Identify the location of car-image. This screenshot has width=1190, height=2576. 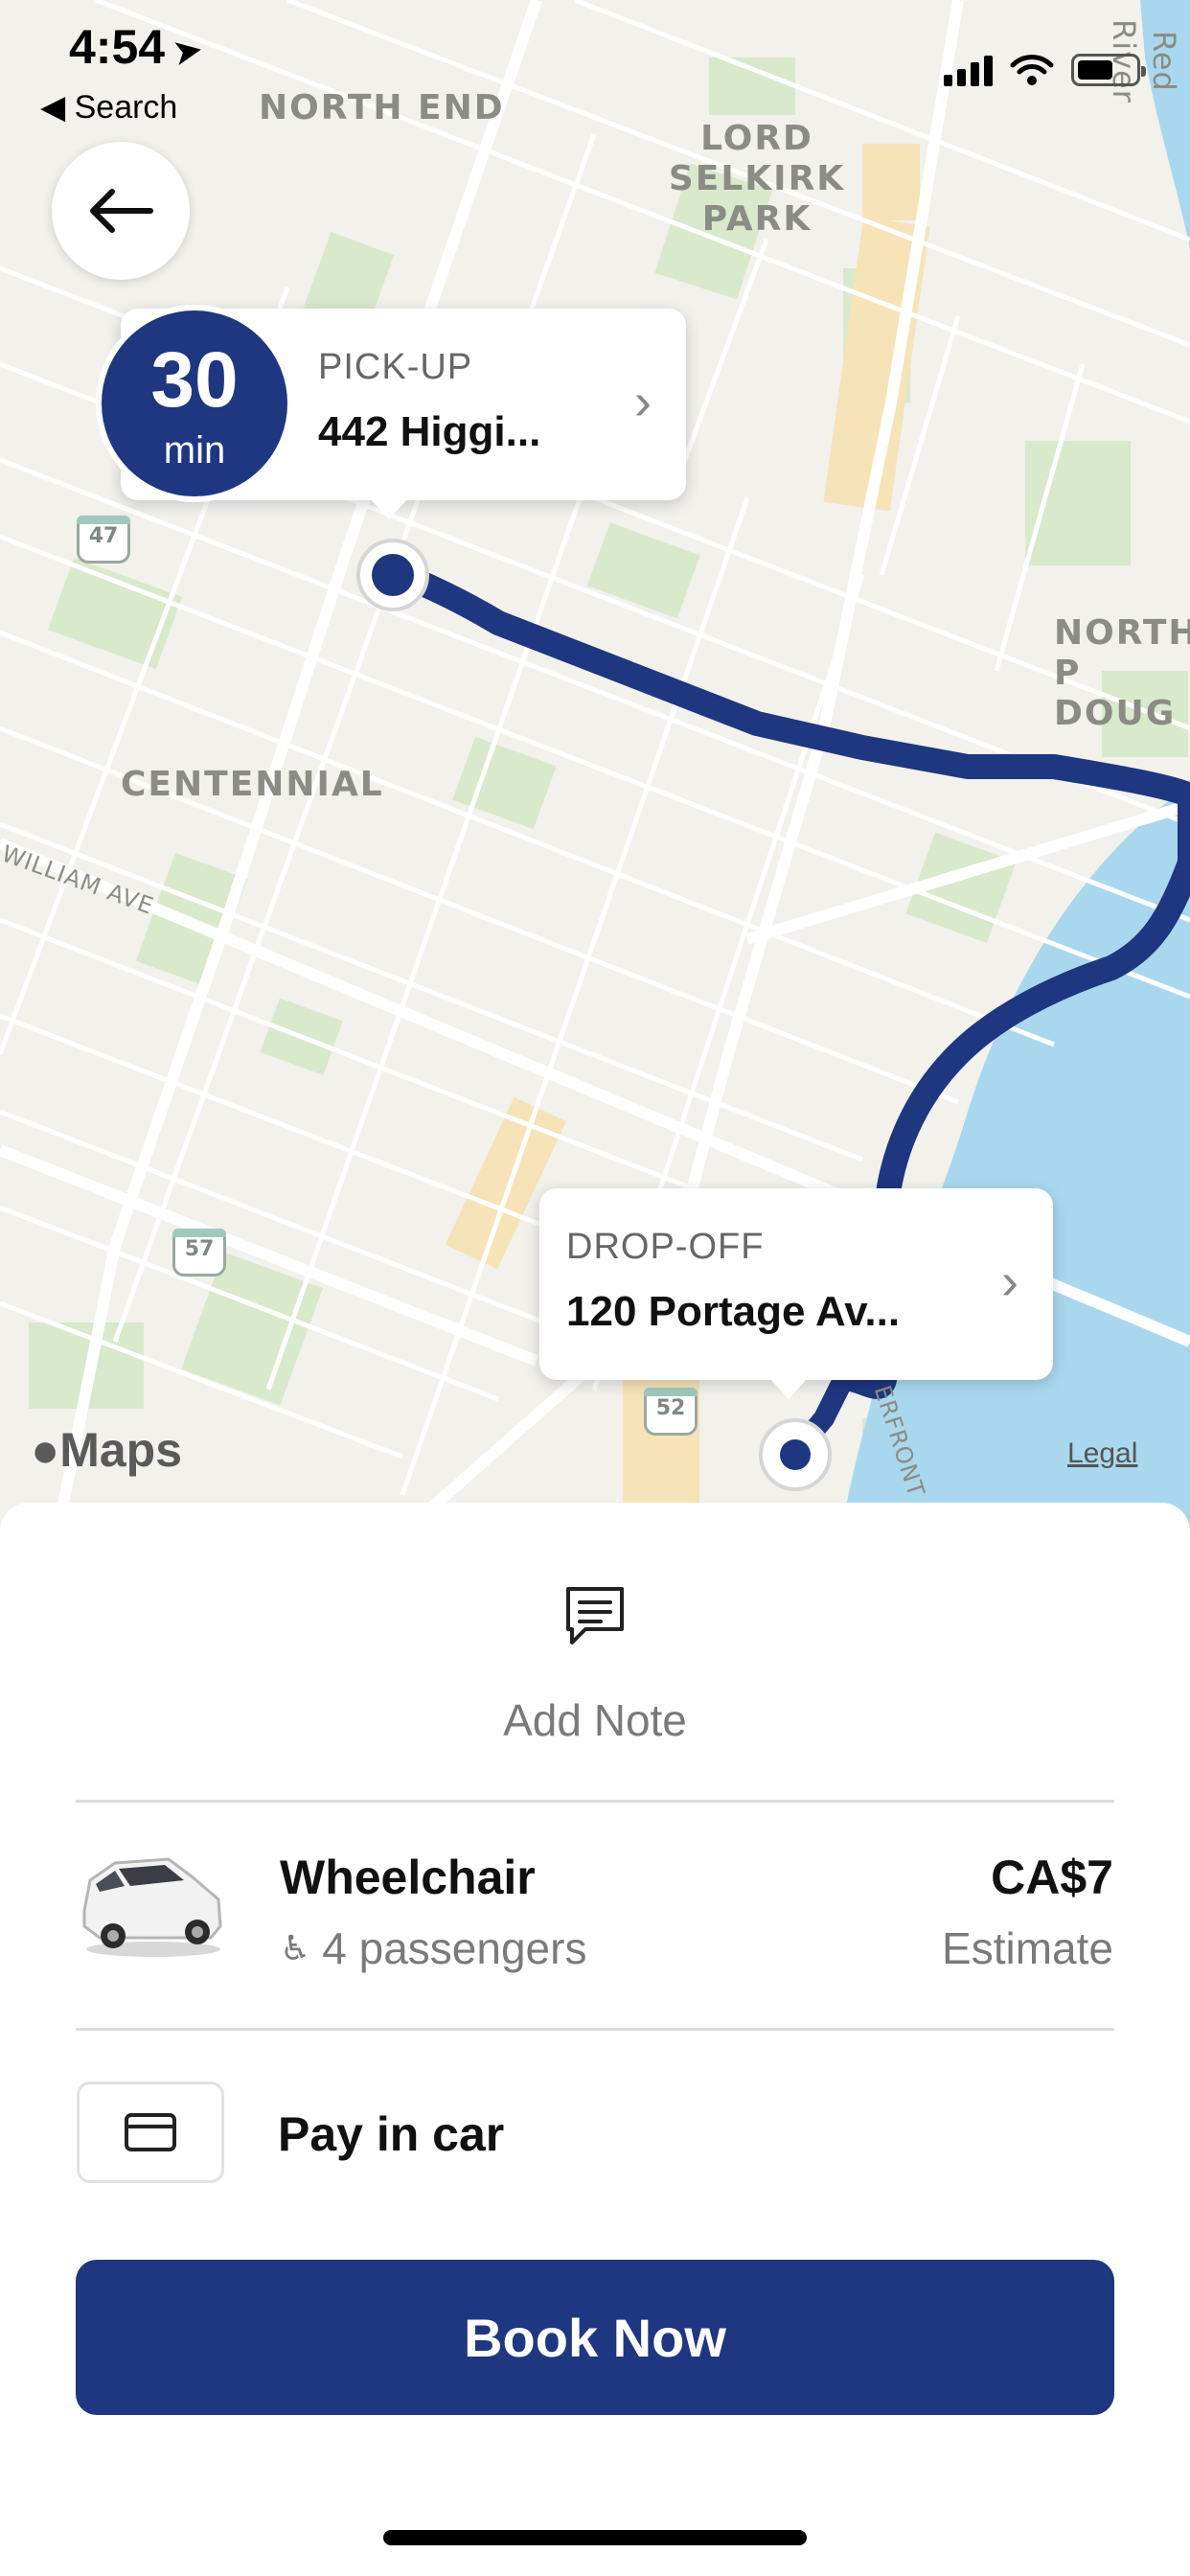
(152, 1907).